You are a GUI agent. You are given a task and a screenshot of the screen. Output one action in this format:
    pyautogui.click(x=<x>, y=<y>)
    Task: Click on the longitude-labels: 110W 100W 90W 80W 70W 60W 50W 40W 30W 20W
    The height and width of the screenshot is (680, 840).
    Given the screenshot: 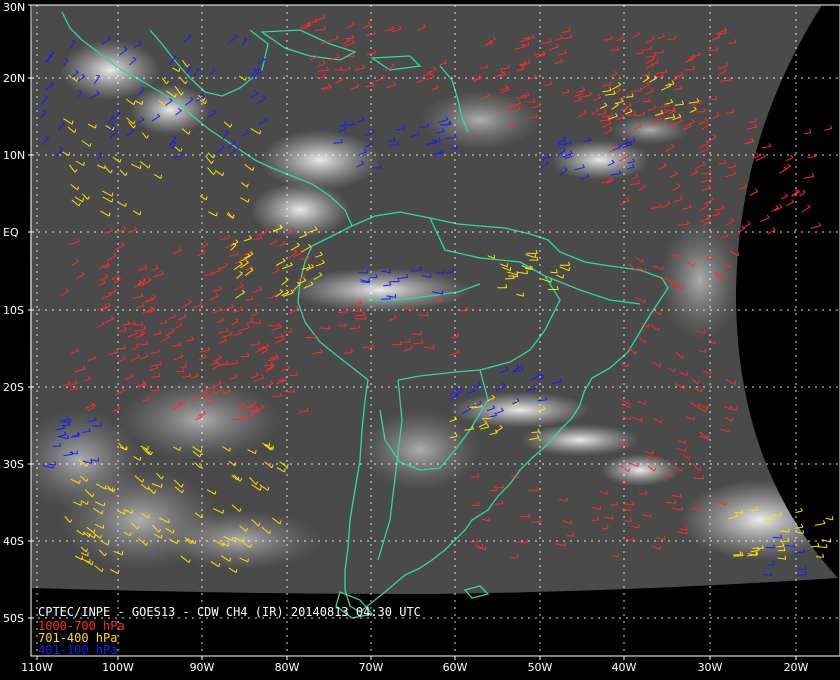 What is the action you would take?
    pyautogui.click(x=415, y=665)
    